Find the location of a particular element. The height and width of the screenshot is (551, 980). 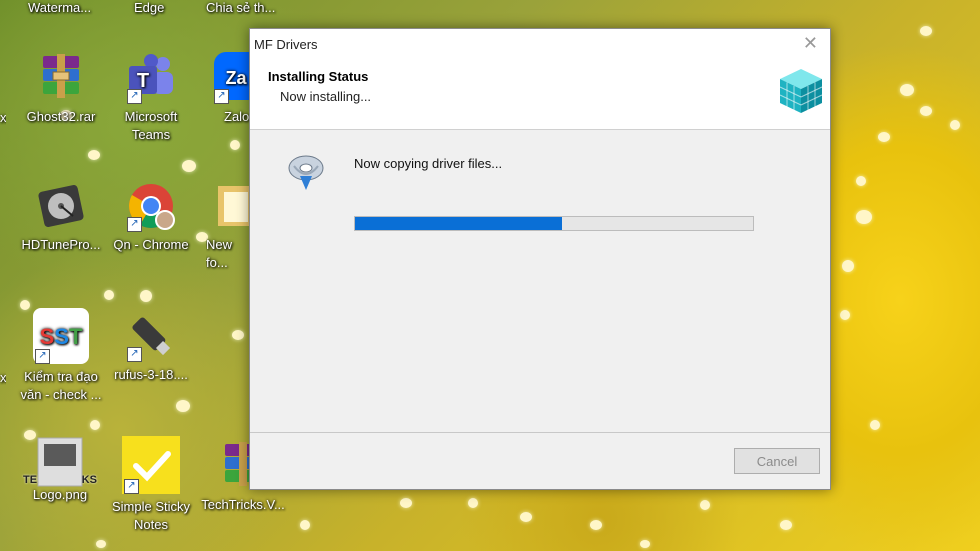

installer-cube-icon is located at coordinates (801, 91).